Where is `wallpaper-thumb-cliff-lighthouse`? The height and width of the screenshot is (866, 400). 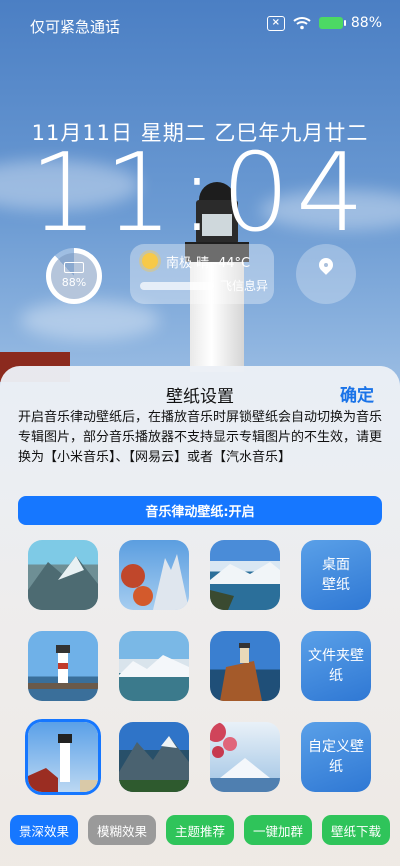
wallpaper-thumb-cliff-lighthouse is located at coordinates (245, 666).